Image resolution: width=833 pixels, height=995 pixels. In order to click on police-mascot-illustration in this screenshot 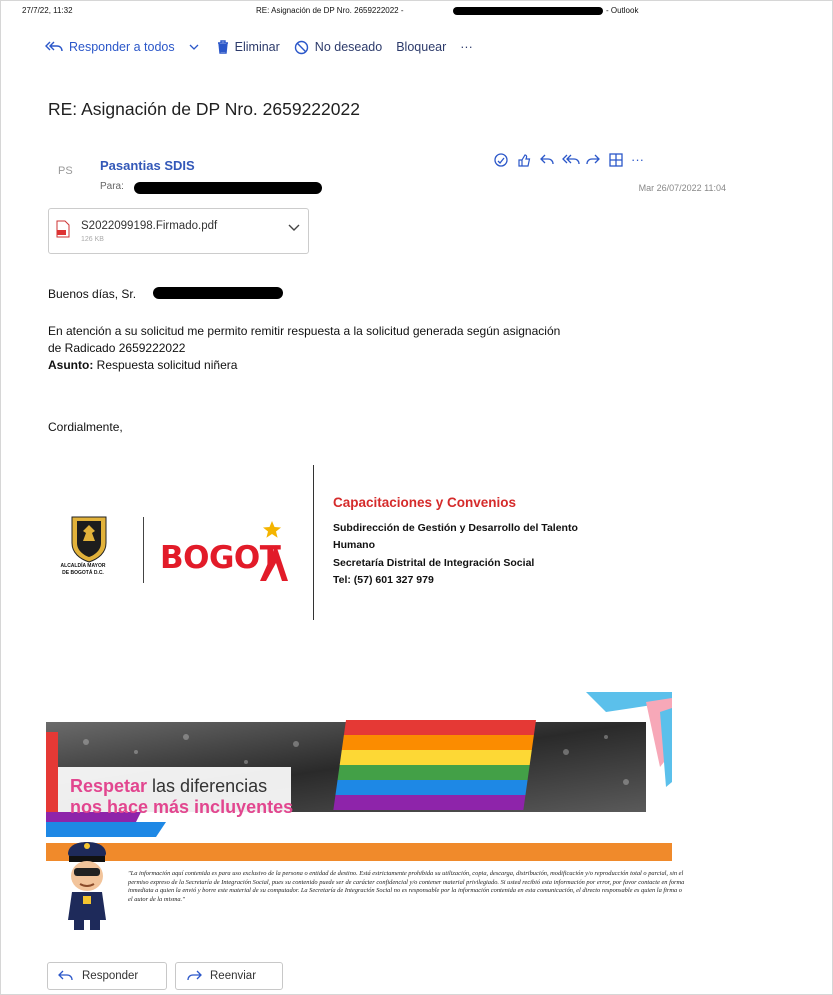, I will do `click(87, 886)`.